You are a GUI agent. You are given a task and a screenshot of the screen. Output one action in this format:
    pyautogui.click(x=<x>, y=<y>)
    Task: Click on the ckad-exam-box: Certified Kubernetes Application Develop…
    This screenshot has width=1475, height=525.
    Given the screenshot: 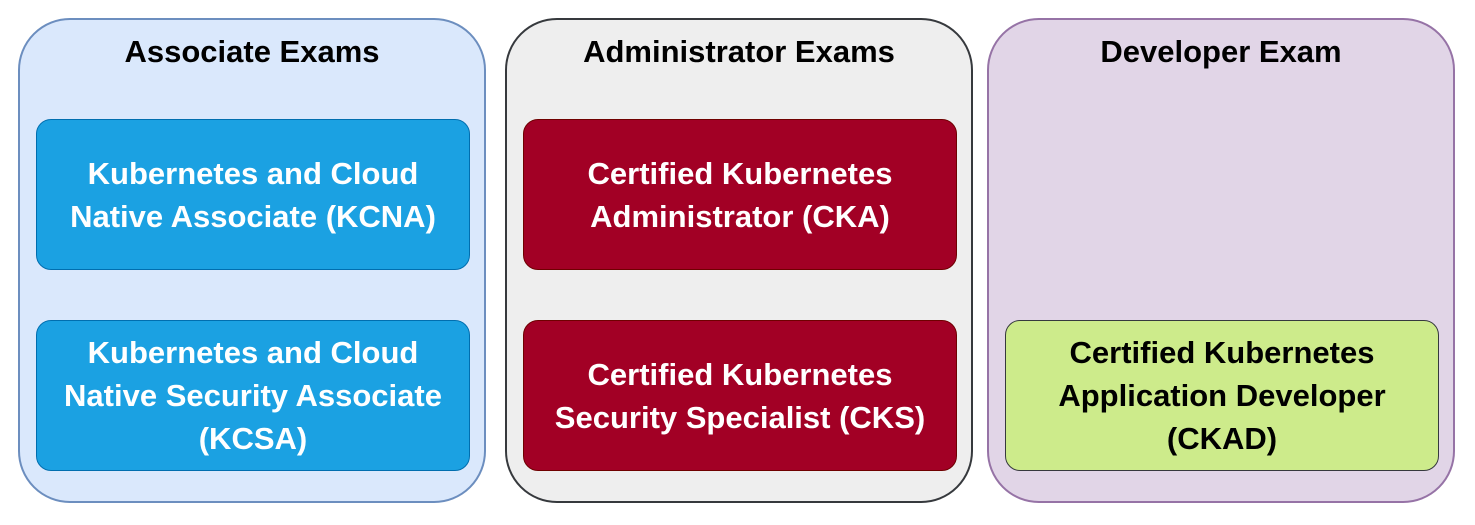 What is the action you would take?
    pyautogui.click(x=1222, y=395)
    